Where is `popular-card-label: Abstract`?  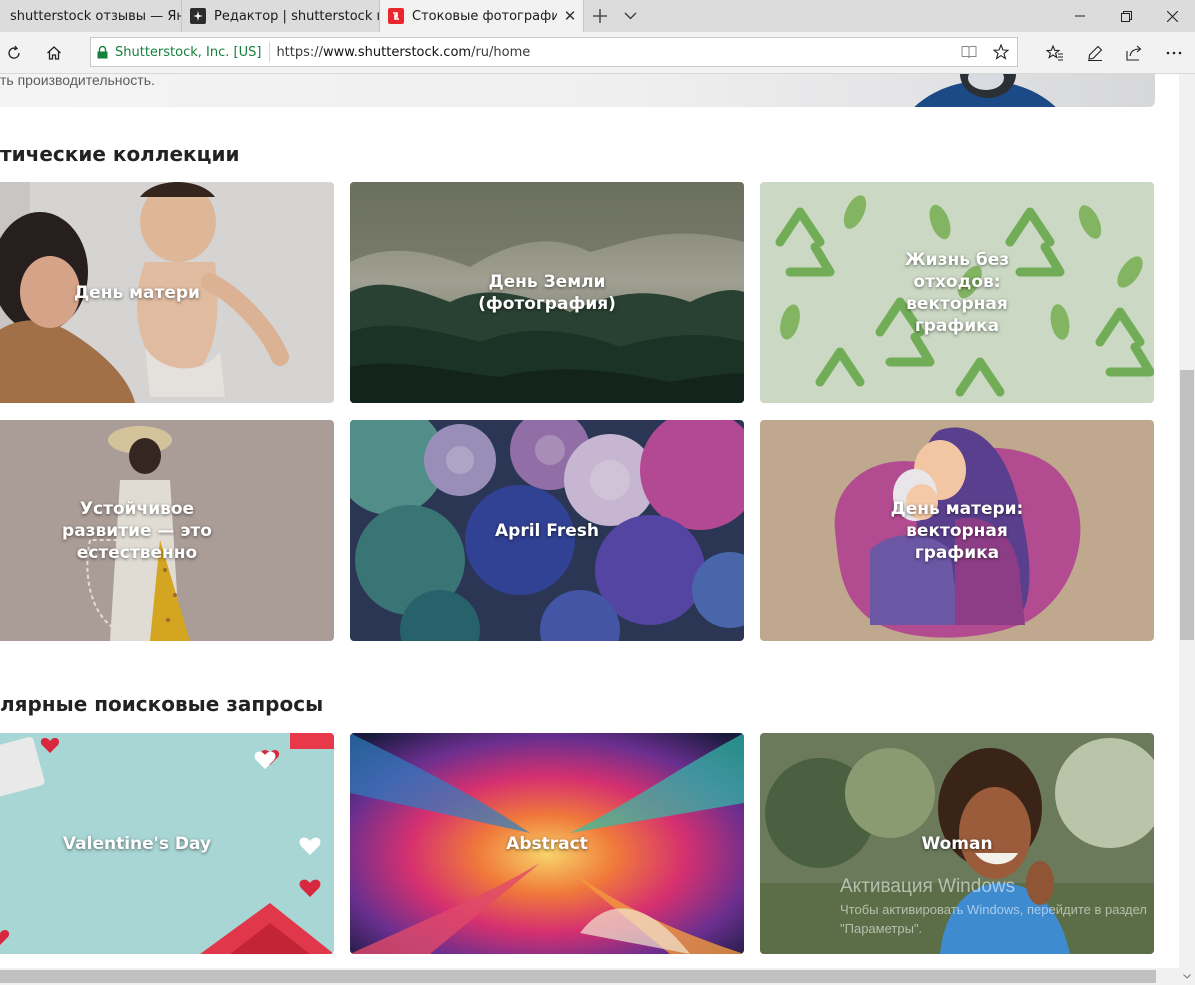
popular-card-label: Abstract is located at coordinates (547, 843).